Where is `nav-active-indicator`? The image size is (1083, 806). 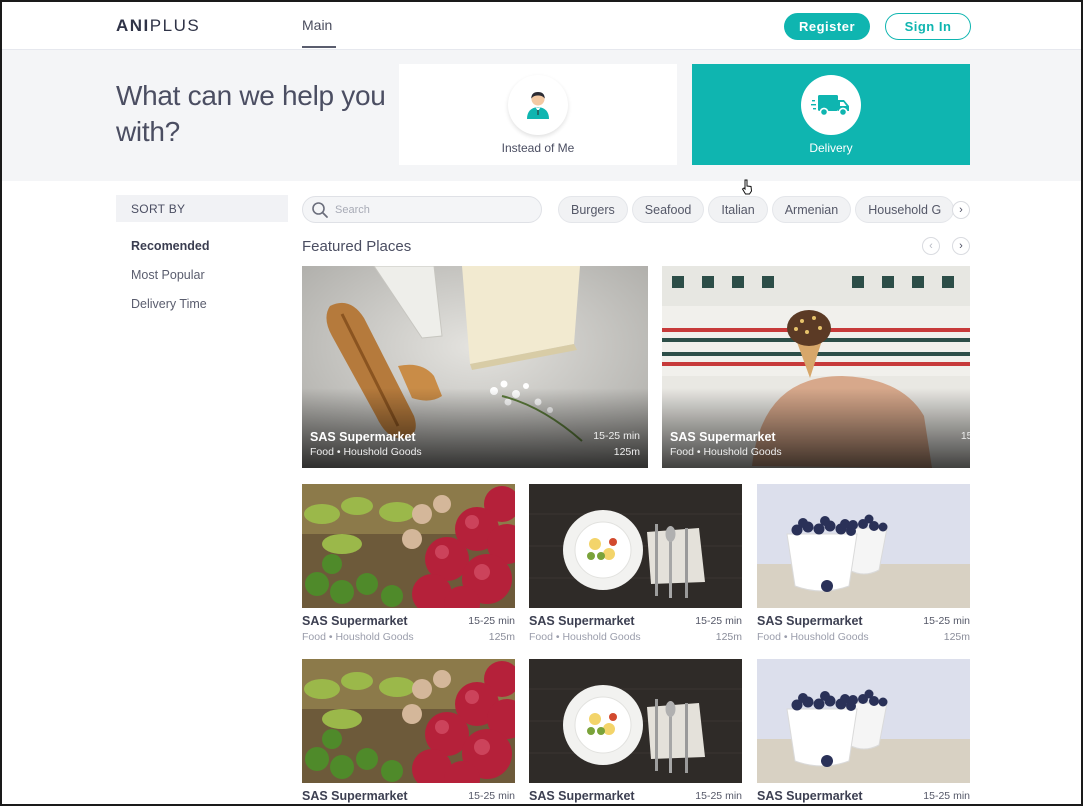
nav-active-indicator is located at coordinates (319, 47).